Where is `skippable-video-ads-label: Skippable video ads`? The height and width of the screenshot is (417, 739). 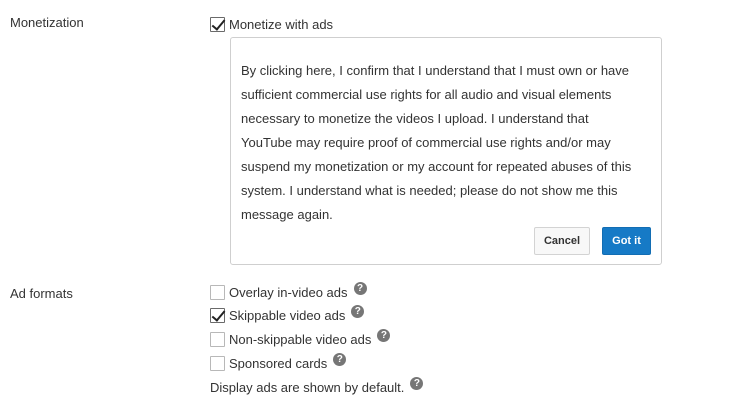
skippable-video-ads-label: Skippable video ads is located at coordinates (287, 315).